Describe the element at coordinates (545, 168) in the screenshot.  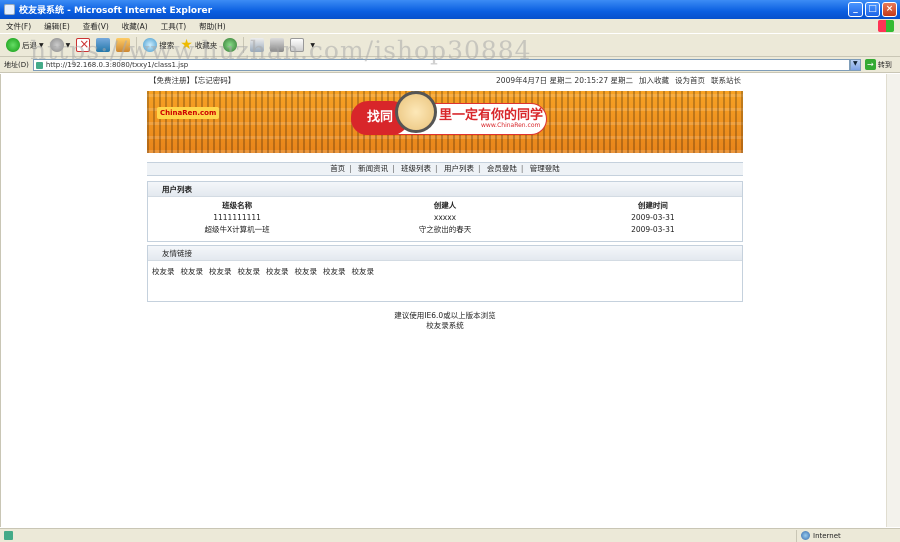
I see `nav-admin-login: 管理登陆` at that location.